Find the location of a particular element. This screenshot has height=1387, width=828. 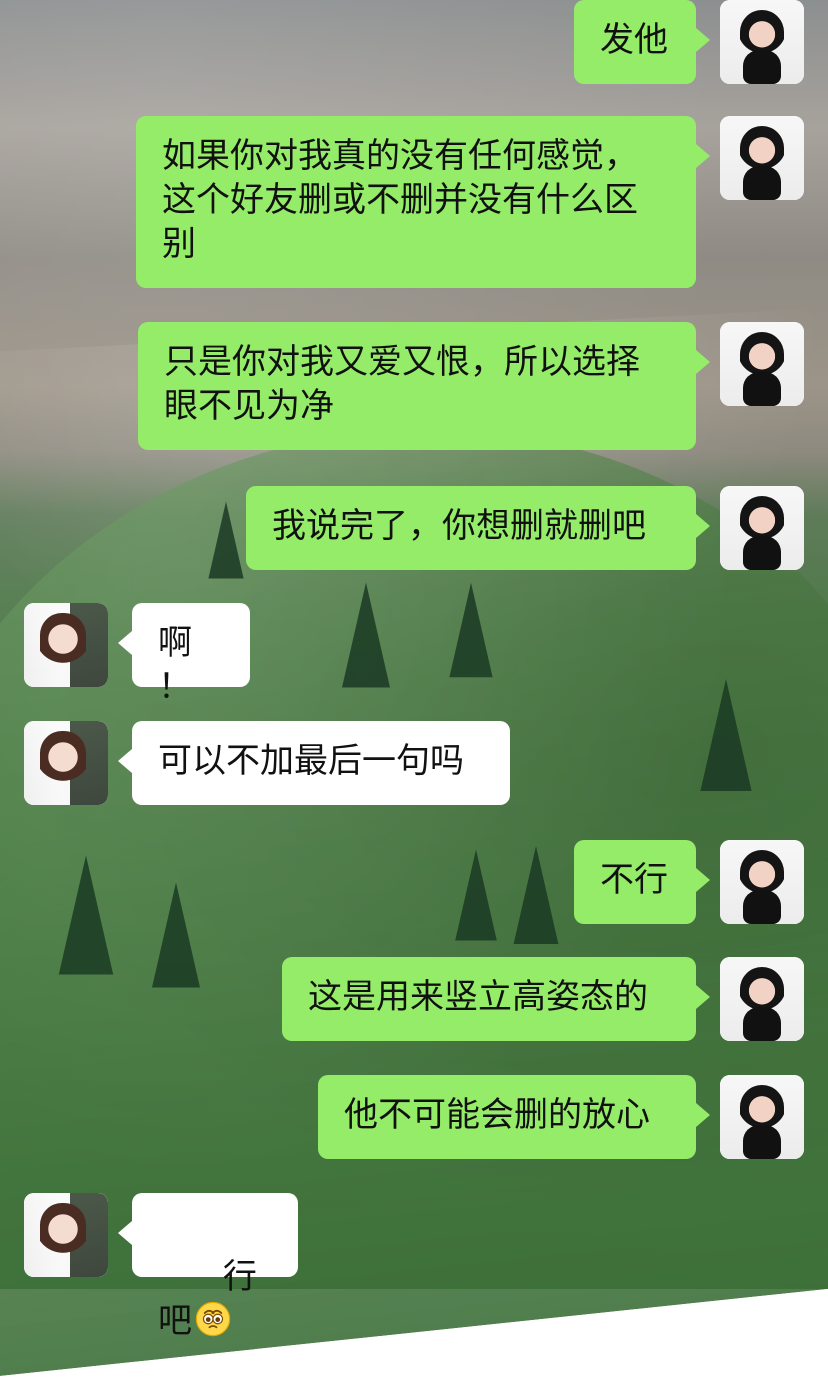

message-bubble-self: 只是你对我又爱又恨，所以选择 眼不见为净 is located at coordinates (424, 386).